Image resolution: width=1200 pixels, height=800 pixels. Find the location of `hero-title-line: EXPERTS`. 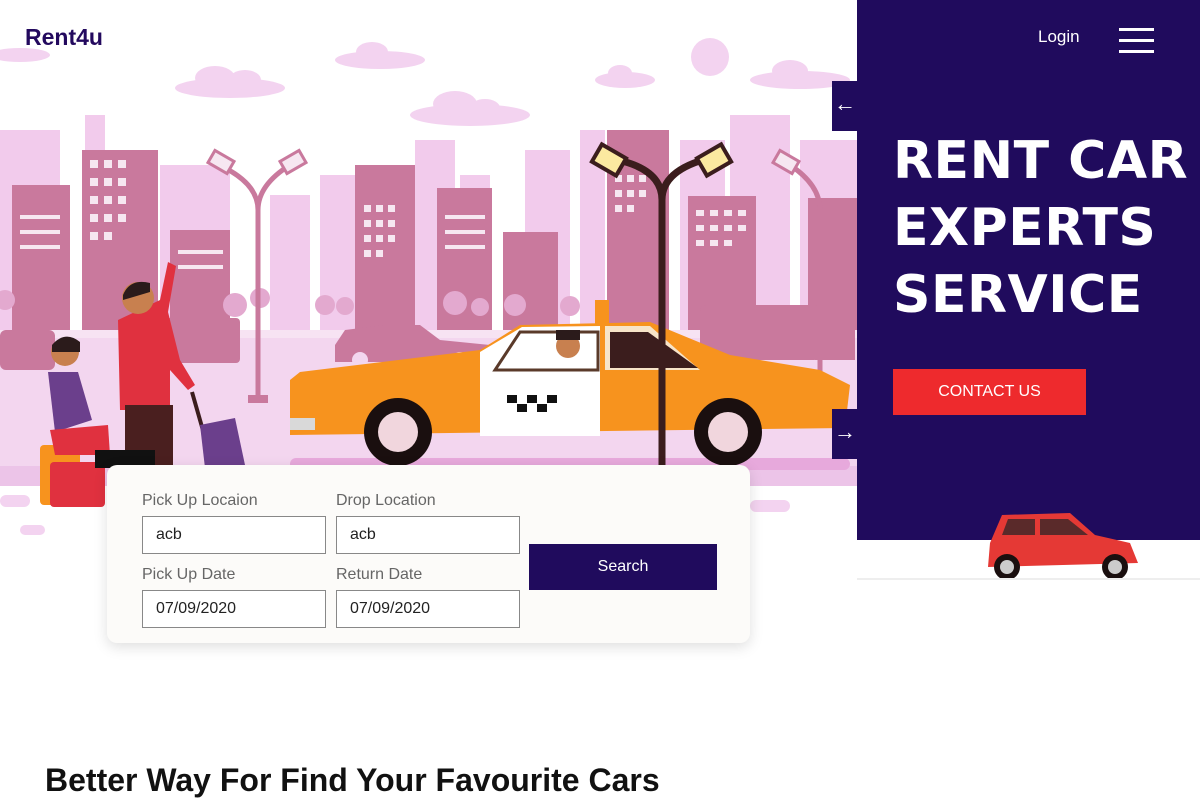

hero-title-line: EXPERTS is located at coordinates (1025, 228).